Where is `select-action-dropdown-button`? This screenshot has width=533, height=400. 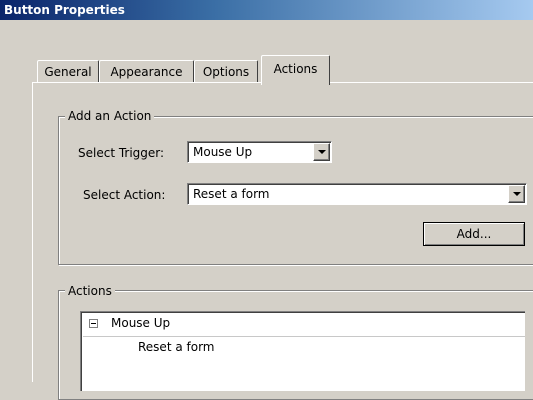 select-action-dropdown-button is located at coordinates (516, 194).